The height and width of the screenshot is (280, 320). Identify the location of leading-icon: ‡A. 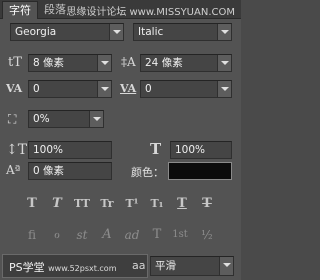
(128, 62).